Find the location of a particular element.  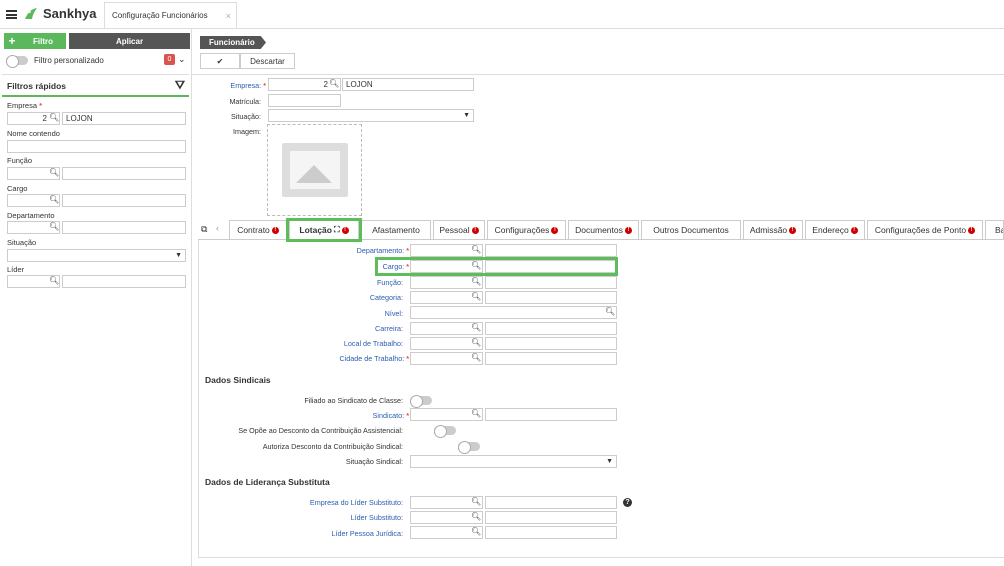

tab-more: Ba is located at coordinates (994, 229).